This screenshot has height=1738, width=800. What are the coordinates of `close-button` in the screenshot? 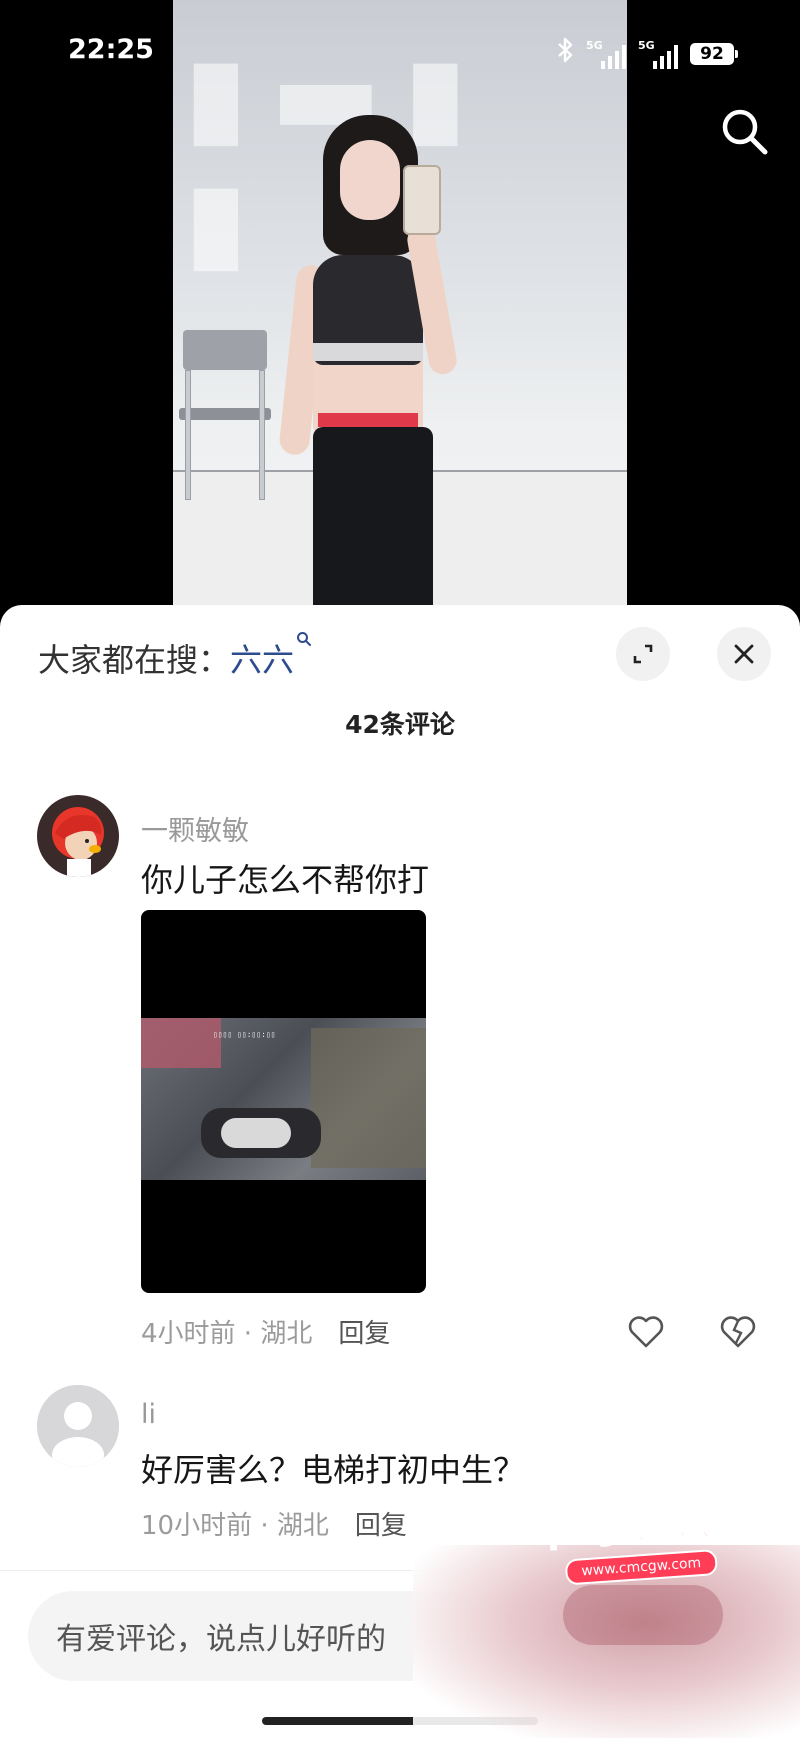 It's located at (744, 654).